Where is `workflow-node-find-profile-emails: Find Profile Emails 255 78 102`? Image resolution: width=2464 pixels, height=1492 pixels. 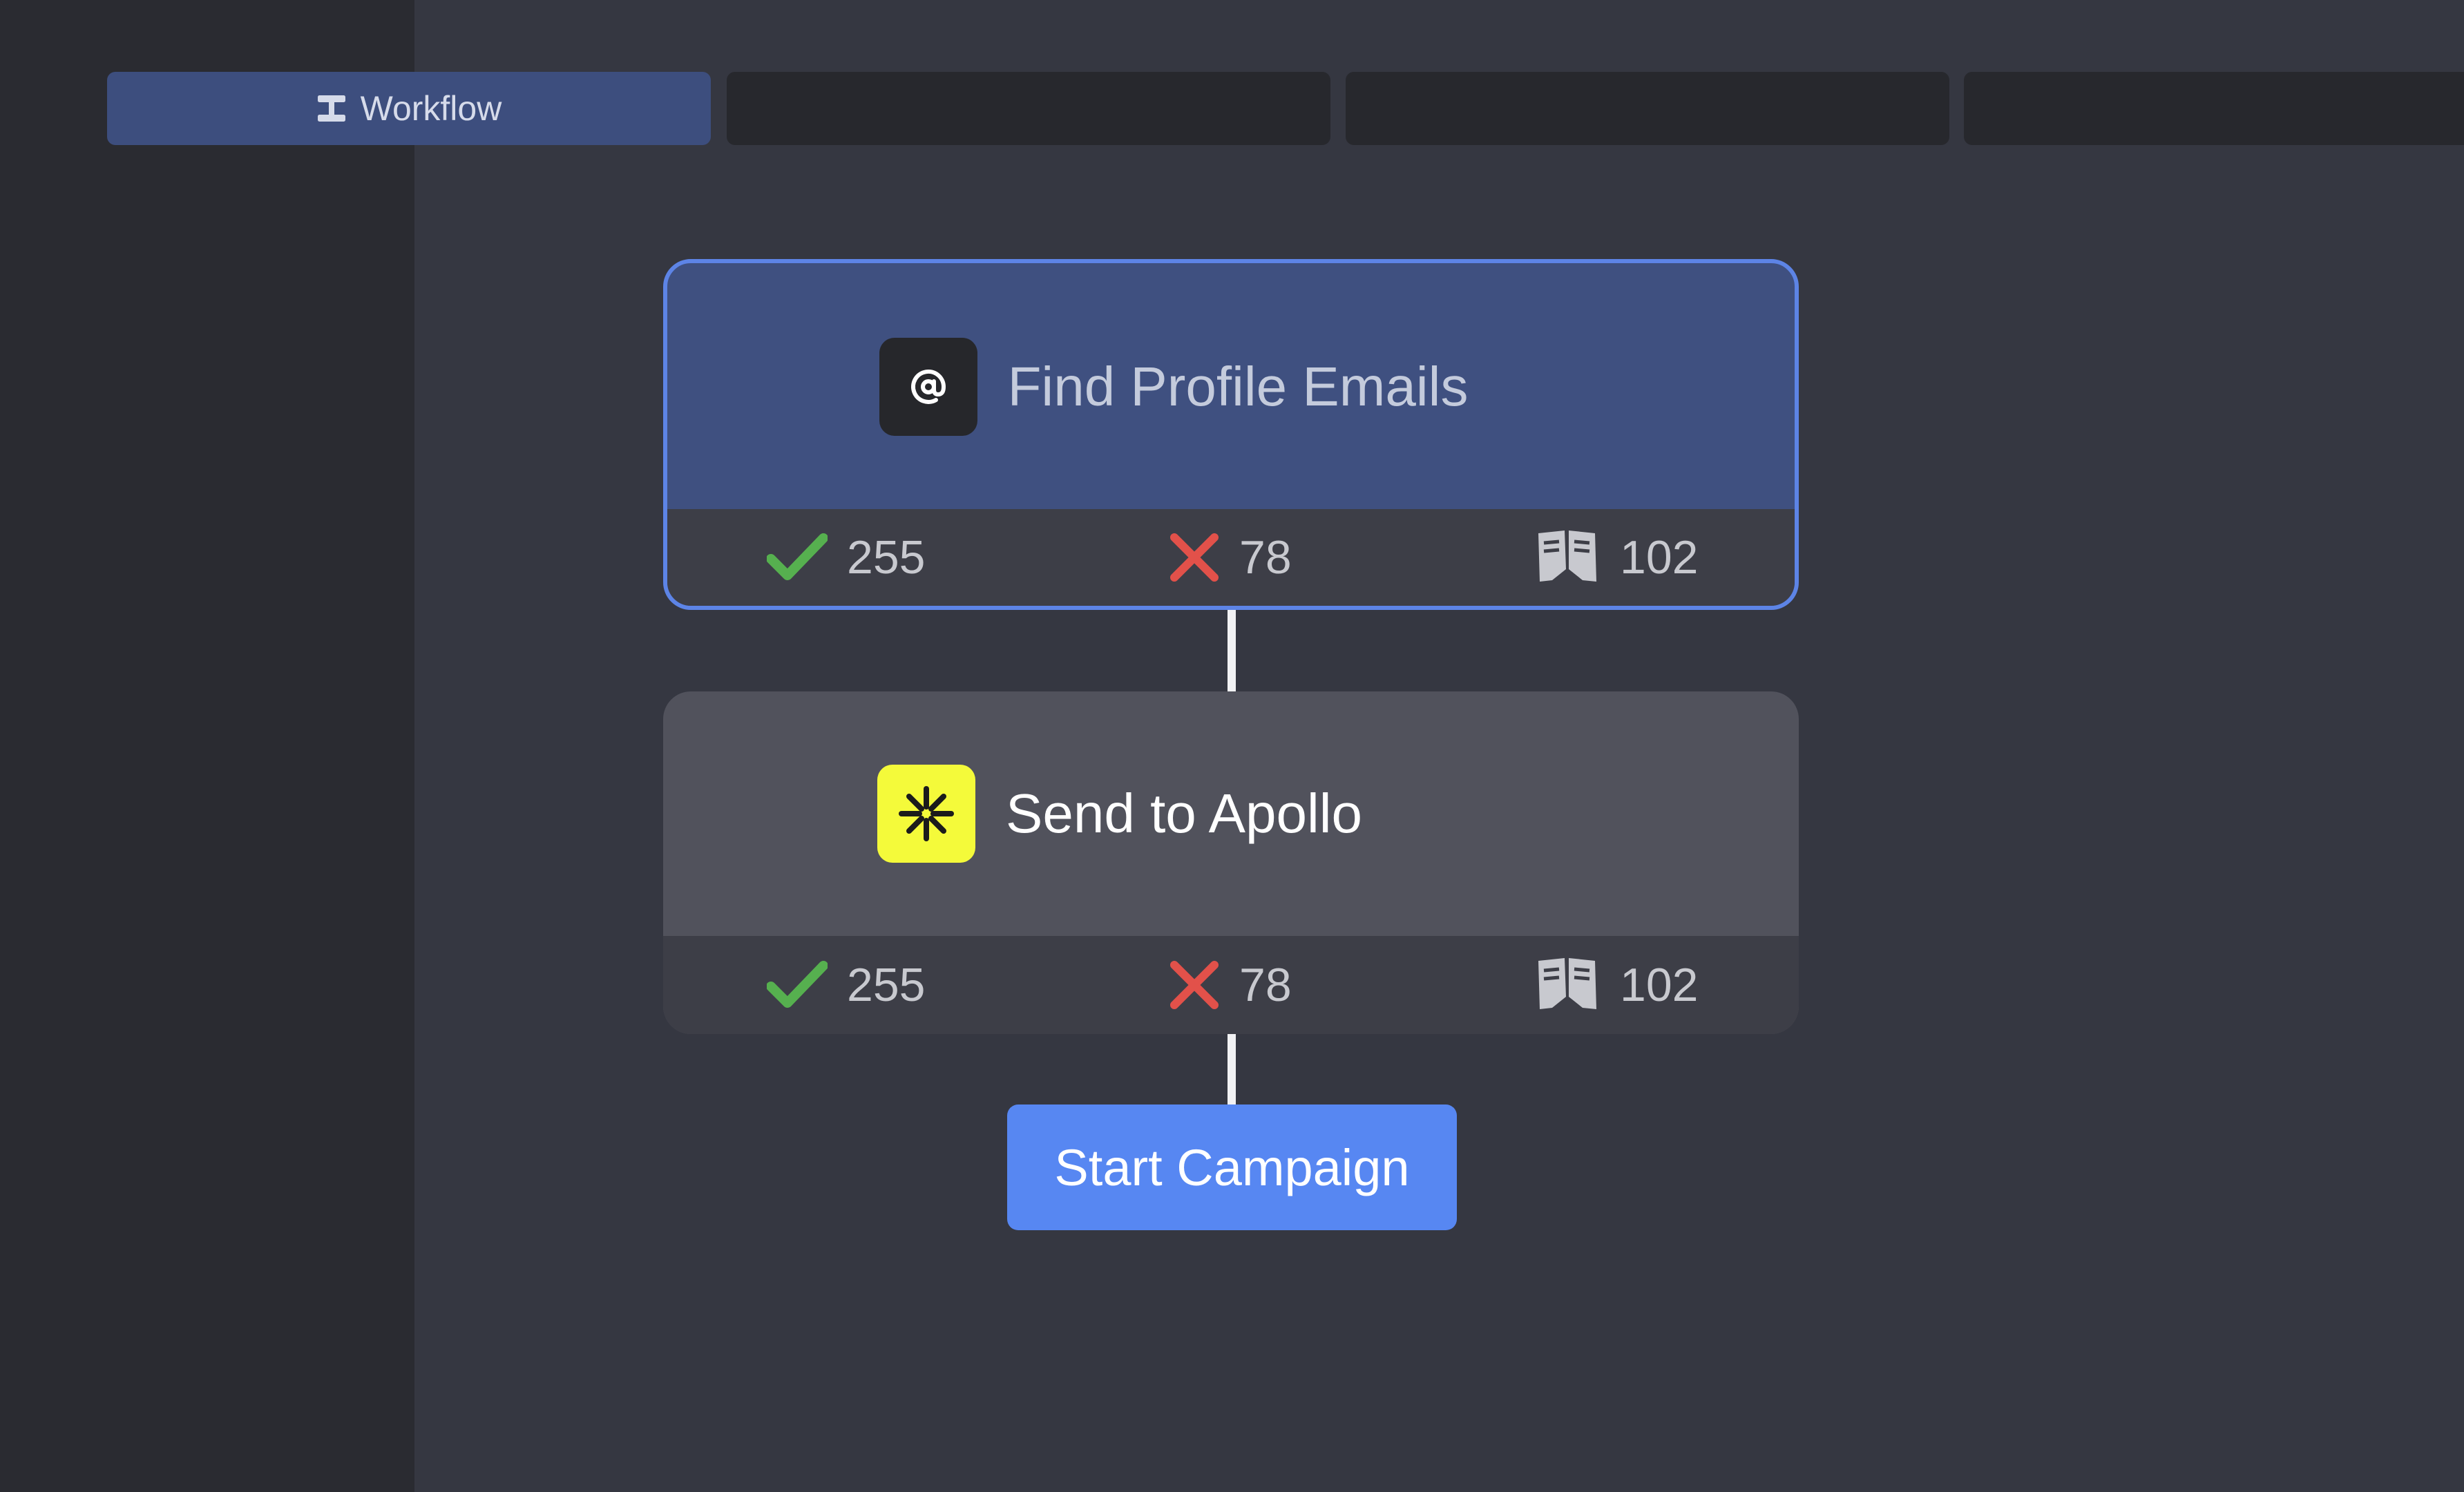 workflow-node-find-profile-emails: Find Profile Emails 255 78 102 is located at coordinates (1231, 435).